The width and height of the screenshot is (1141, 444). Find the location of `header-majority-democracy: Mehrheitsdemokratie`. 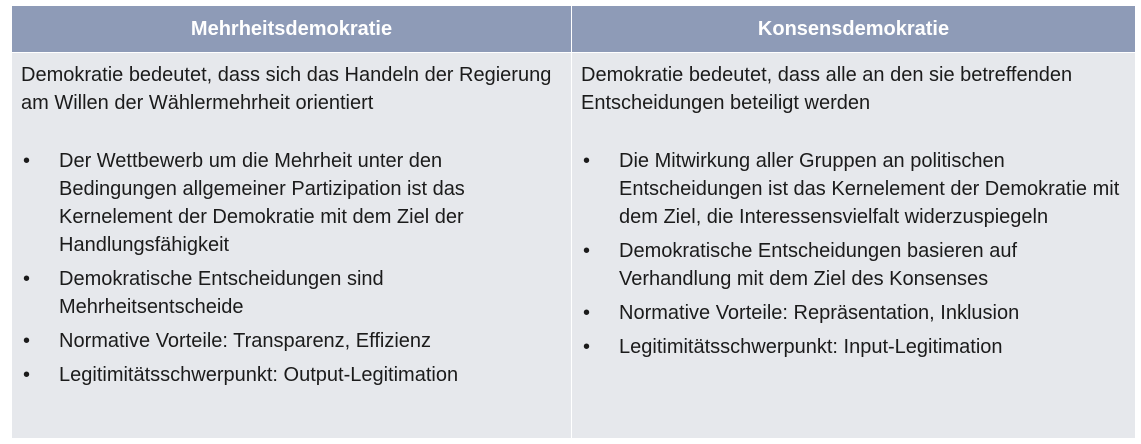

header-majority-democracy: Mehrheitsdemokratie is located at coordinates (291, 29).